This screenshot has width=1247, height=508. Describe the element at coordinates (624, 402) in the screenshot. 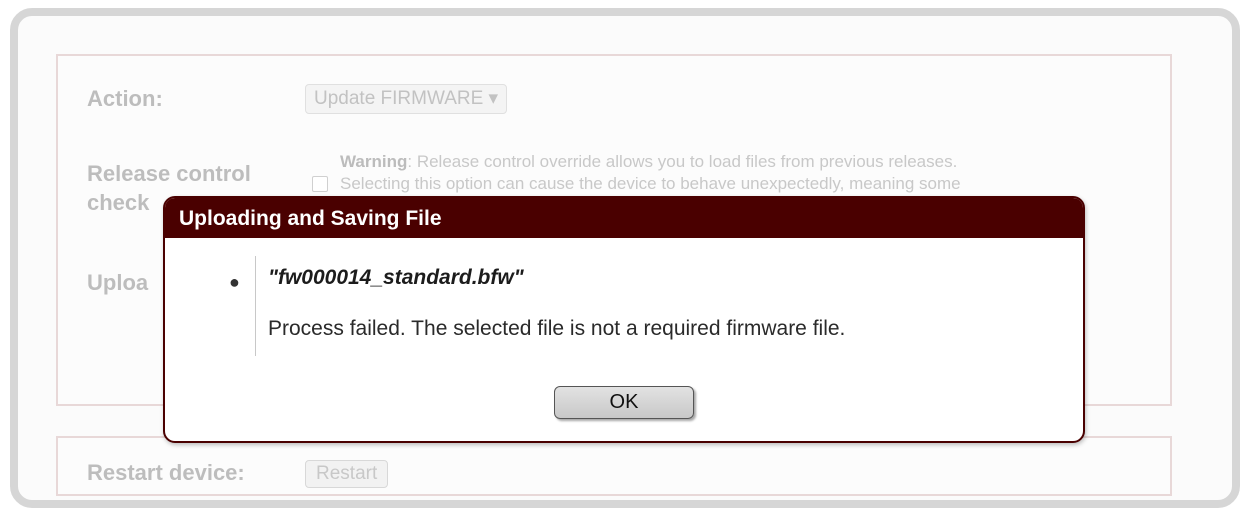

I see `ok-button: OK` at that location.